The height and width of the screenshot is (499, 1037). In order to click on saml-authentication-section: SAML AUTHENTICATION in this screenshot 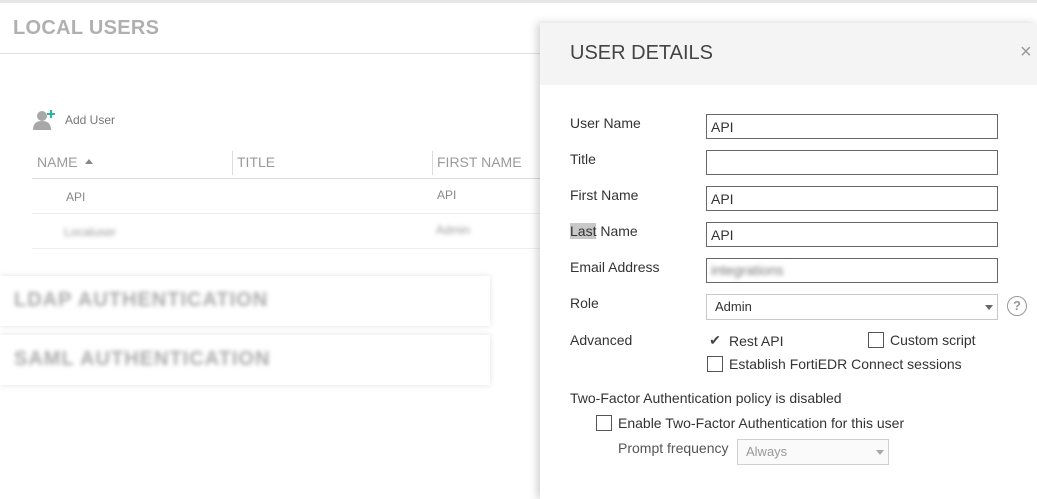, I will do `click(270, 360)`.